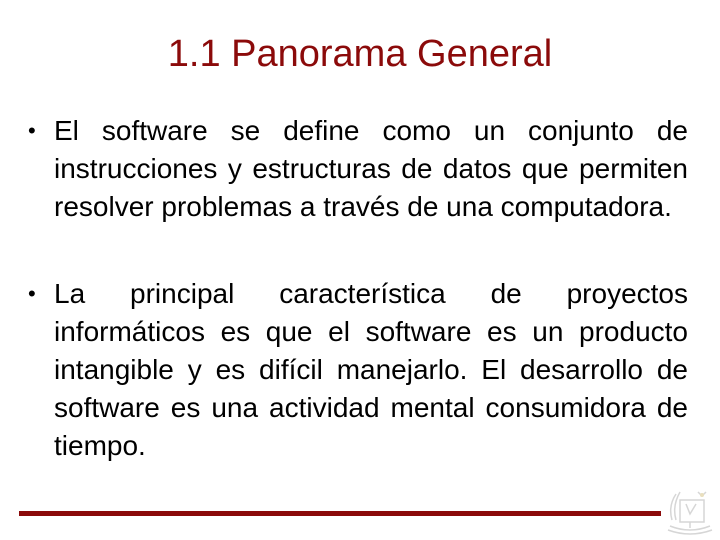 Image resolution: width=720 pixels, height=540 pixels. What do you see at coordinates (360, 54) in the screenshot?
I see `slide-title: 1.1 Panorama General` at bounding box center [360, 54].